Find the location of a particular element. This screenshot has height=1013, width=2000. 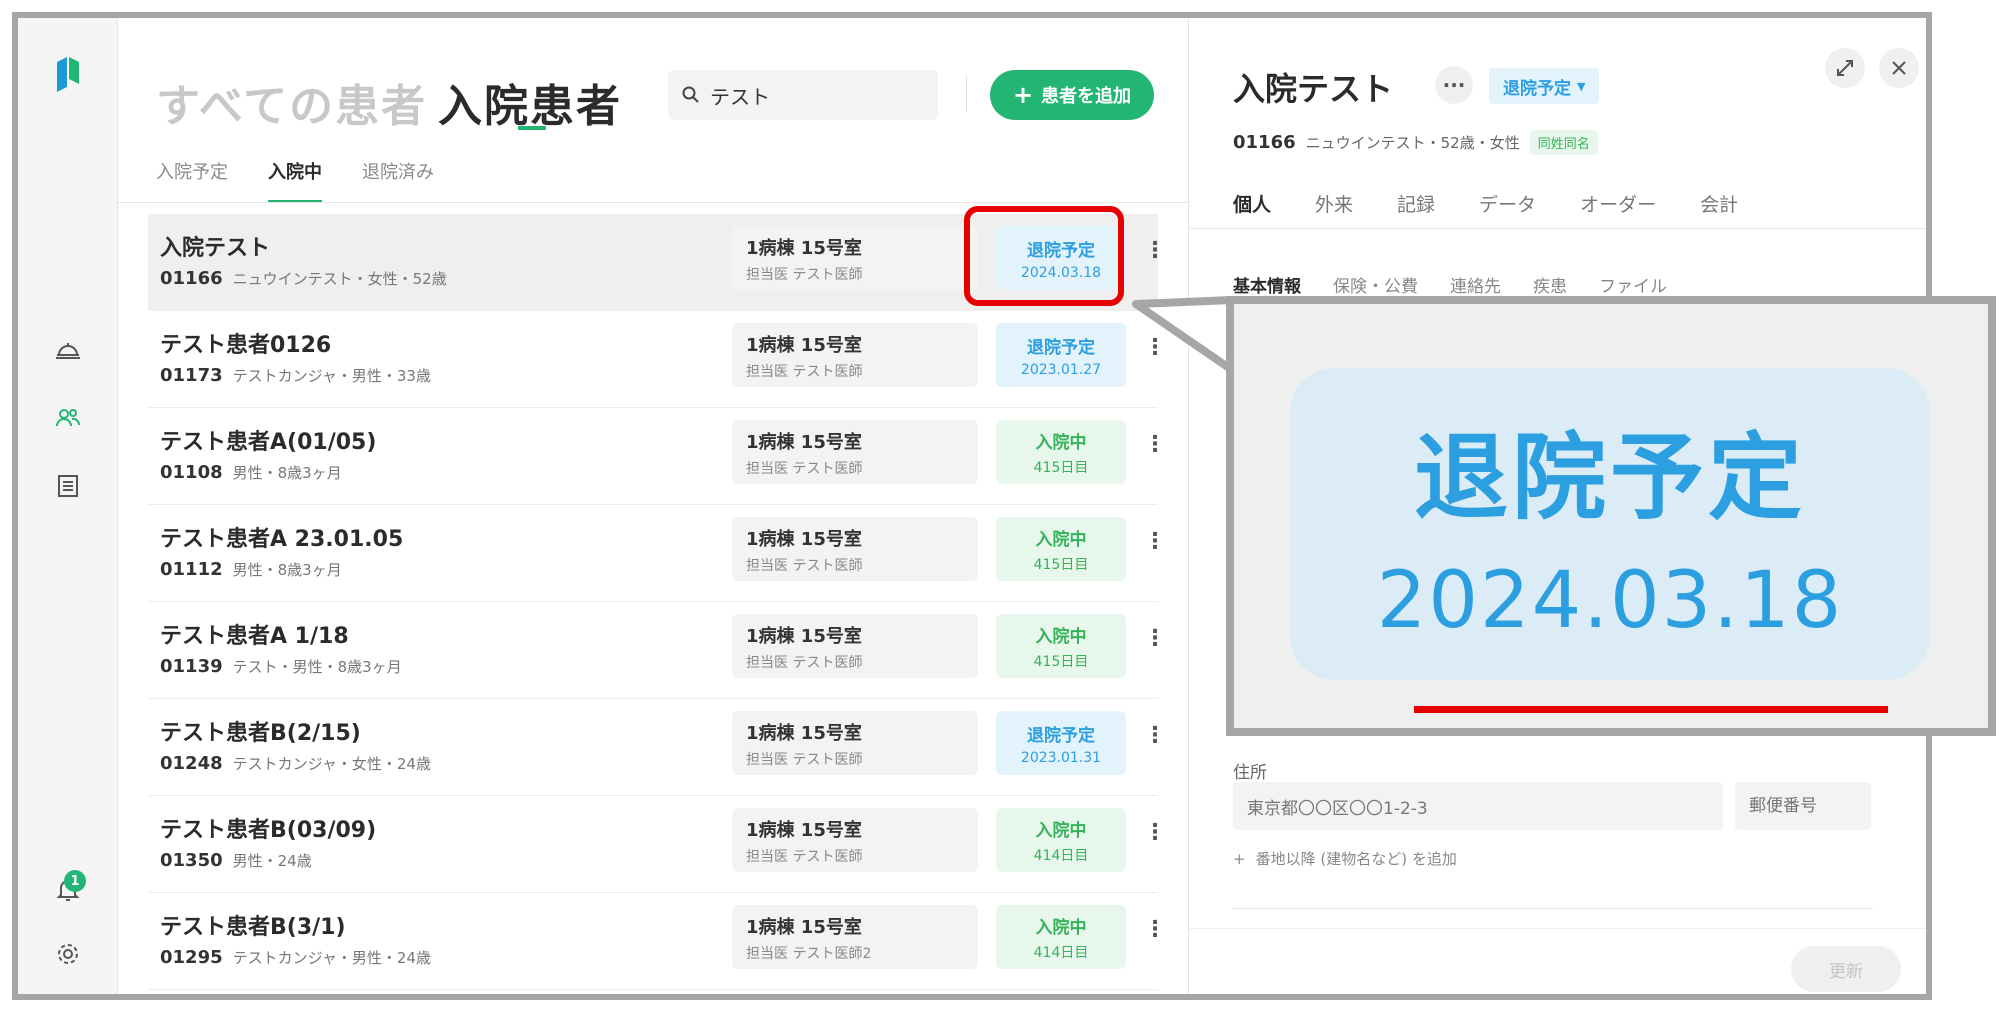

status-badge: 退院予定 2023.01.27 is located at coordinates (1061, 355).